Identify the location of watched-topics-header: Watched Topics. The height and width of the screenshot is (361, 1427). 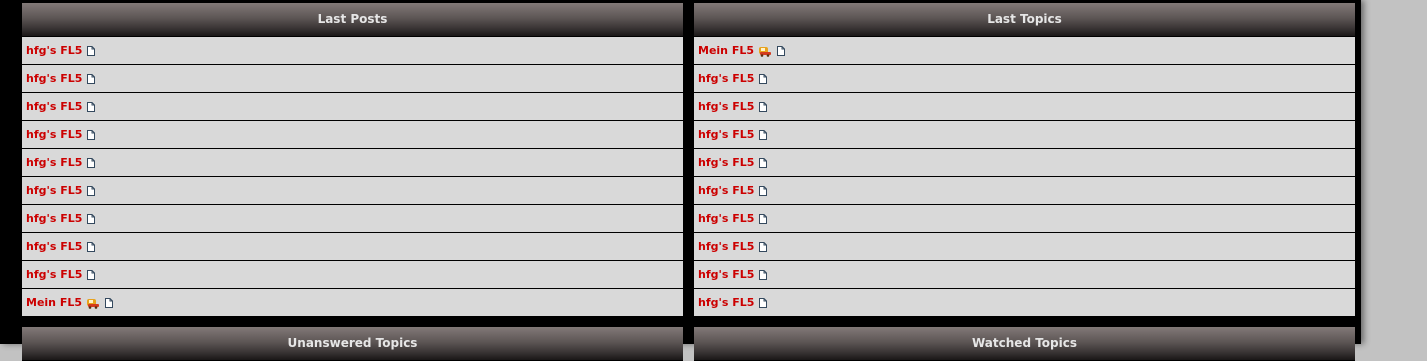
(1024, 344).